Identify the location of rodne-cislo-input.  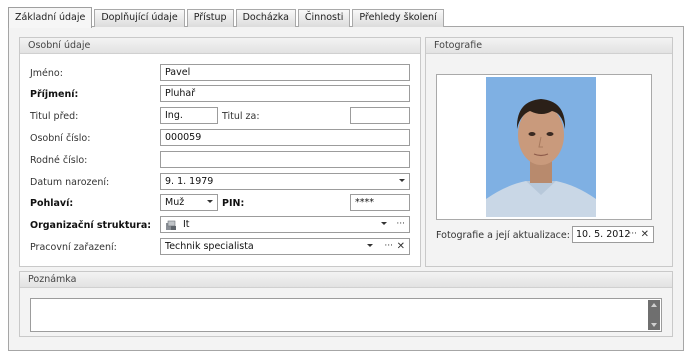
(285, 159).